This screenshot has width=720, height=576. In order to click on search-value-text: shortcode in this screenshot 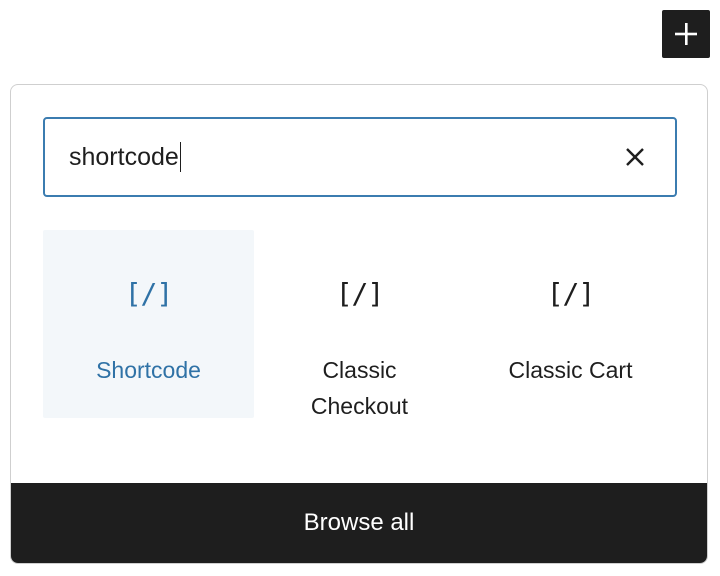, I will do `click(124, 156)`.